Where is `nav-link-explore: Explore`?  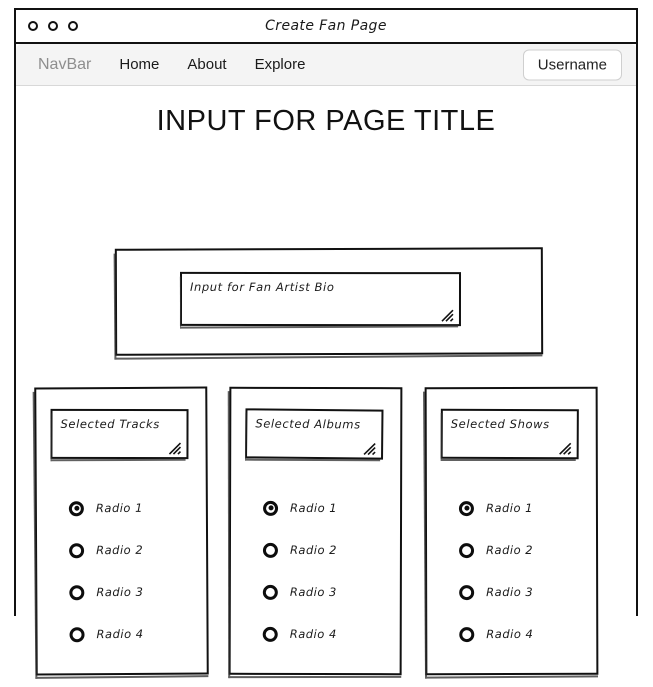 nav-link-explore: Explore is located at coordinates (280, 64).